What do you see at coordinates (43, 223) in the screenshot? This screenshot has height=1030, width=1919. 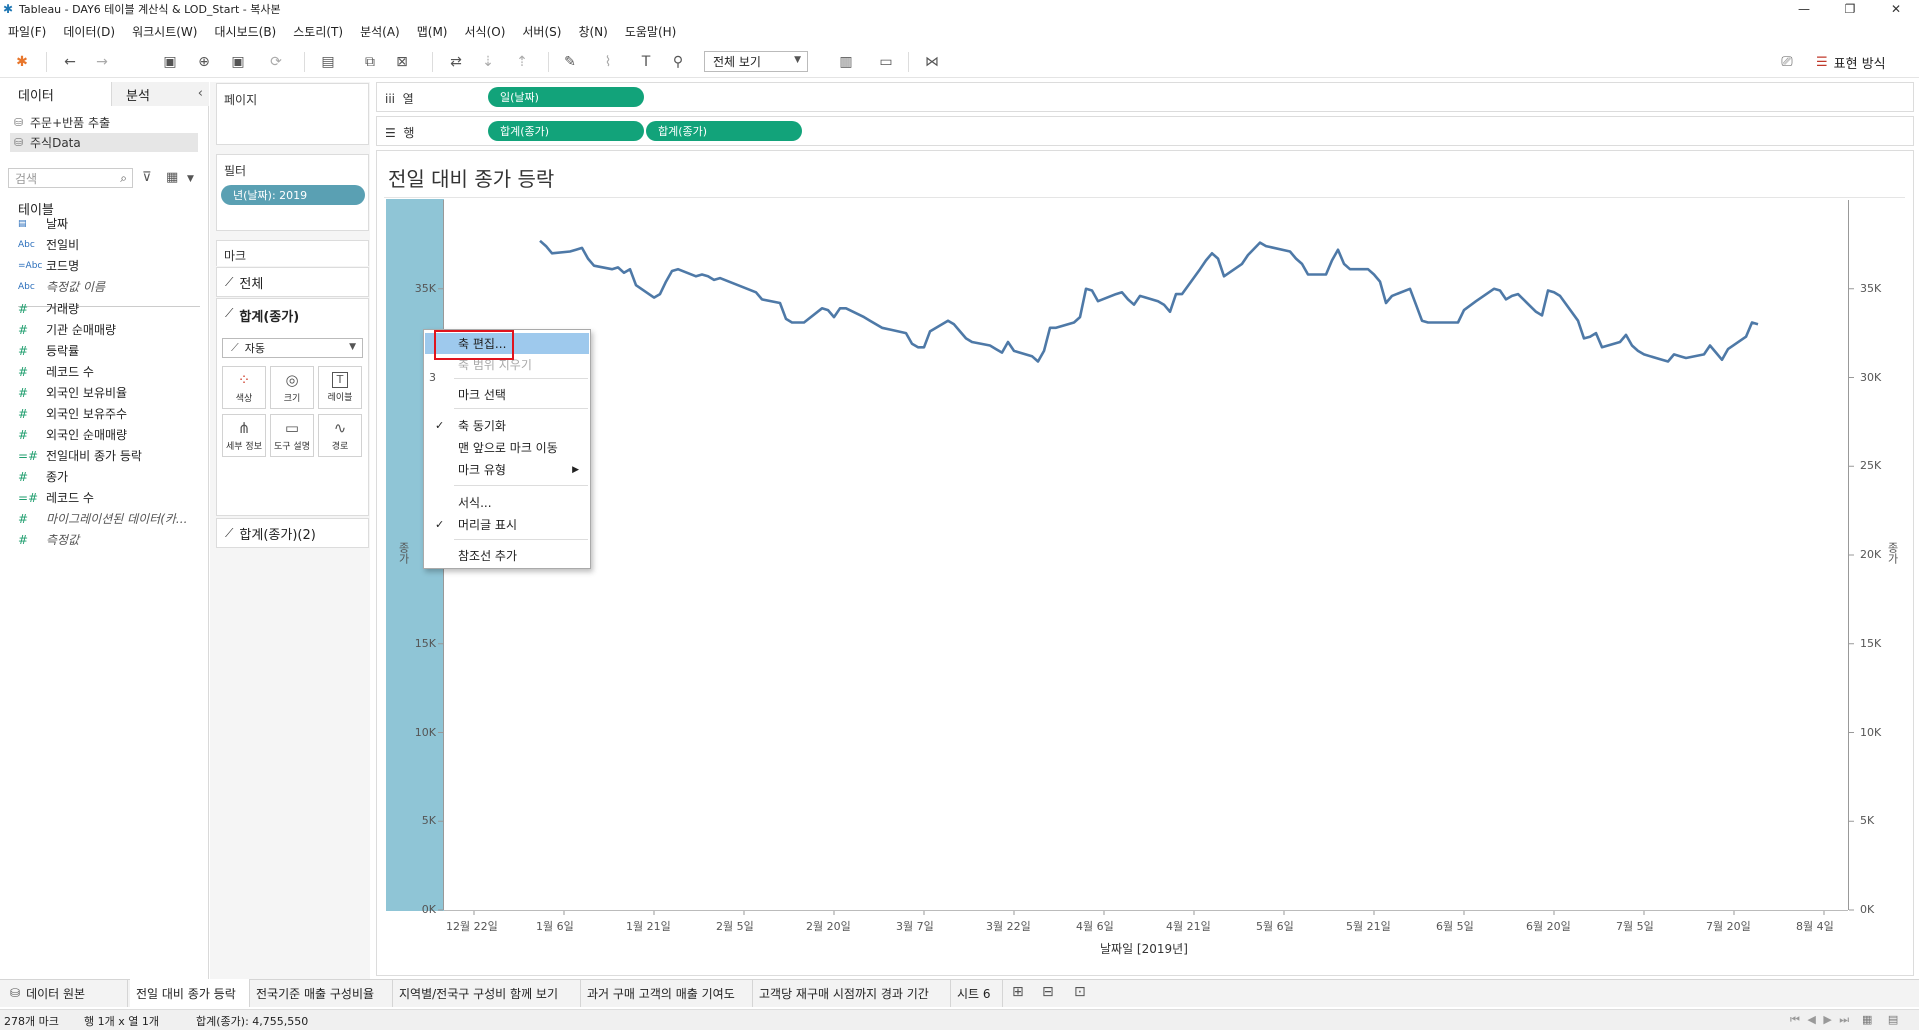 I see `field-item: ▤ 날짜` at bounding box center [43, 223].